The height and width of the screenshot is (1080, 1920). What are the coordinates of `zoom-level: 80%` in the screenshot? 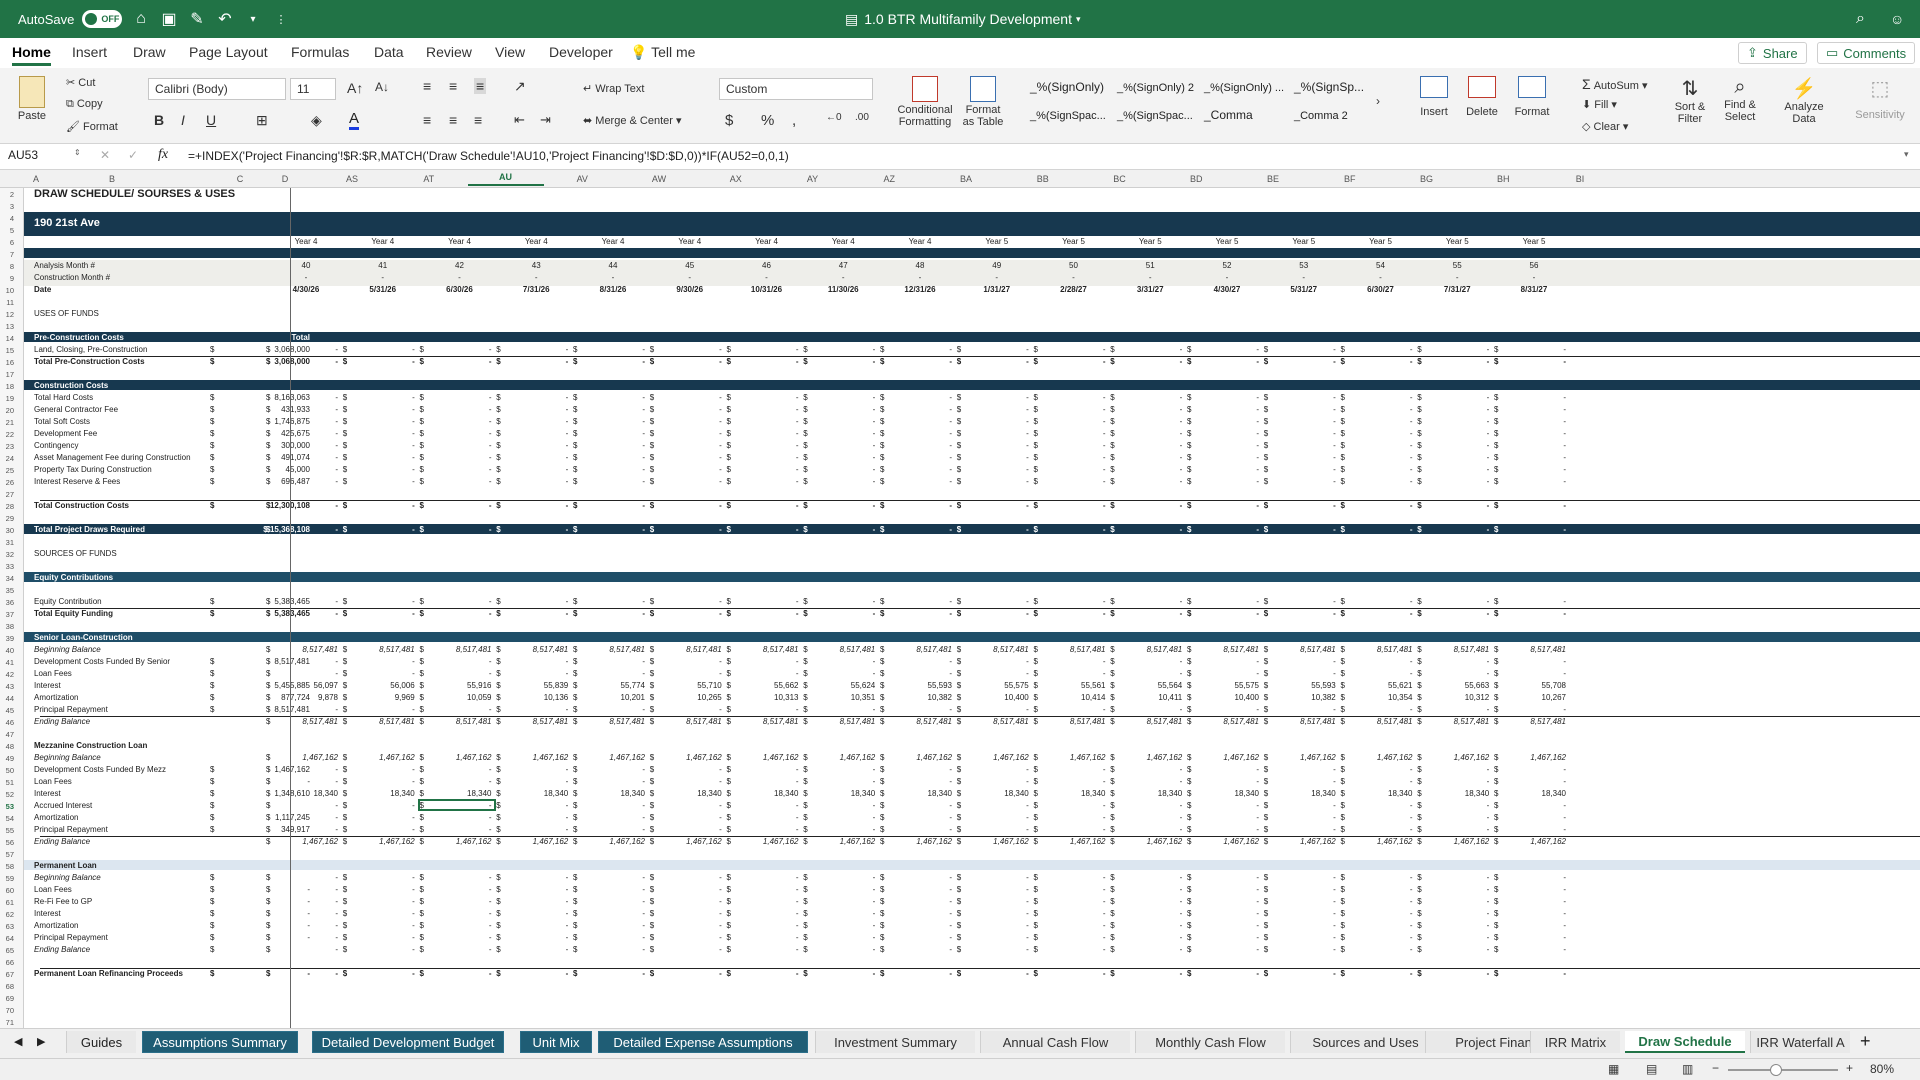 It's located at (1882, 1069).